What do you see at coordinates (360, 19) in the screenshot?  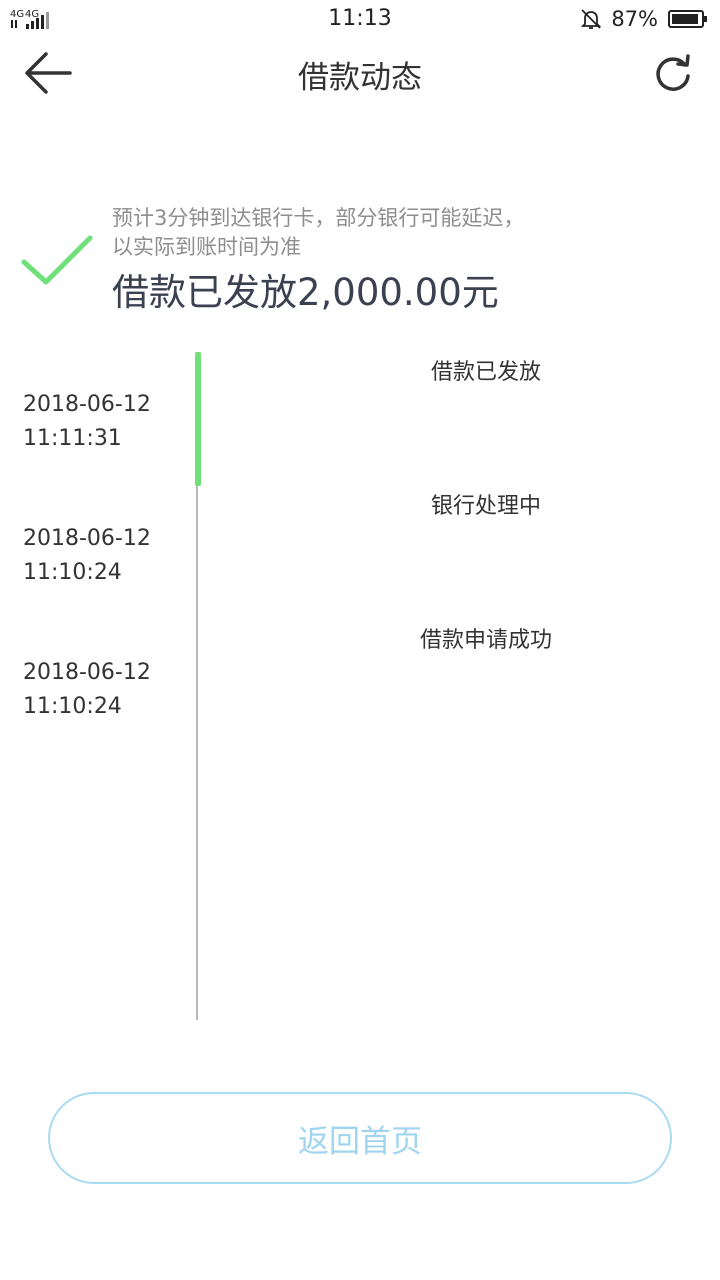 I see `status-bar: 4G 4G 11:13 87%` at bounding box center [360, 19].